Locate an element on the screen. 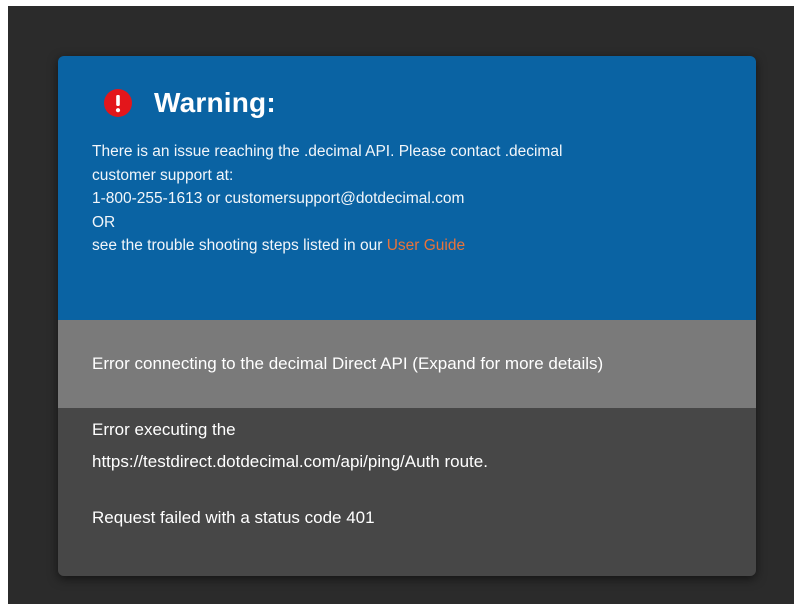 This screenshot has height=604, width=794. warning-line-2: customer support at: is located at coordinates (163, 175).